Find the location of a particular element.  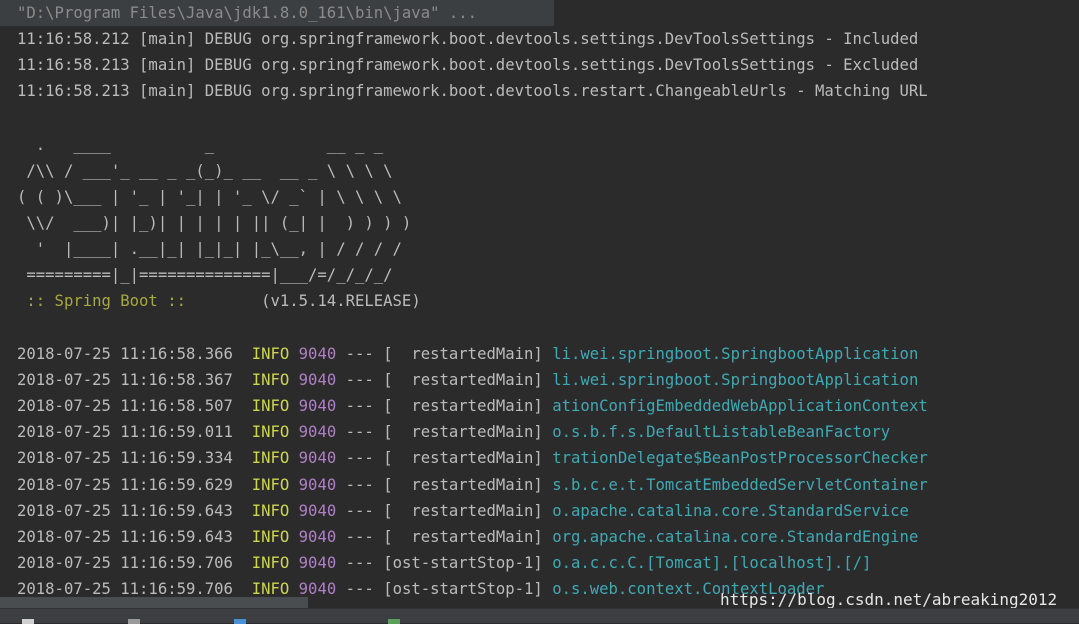

log-logger: o.s.b.f.s.DefaultListableBeanFactory is located at coordinates (721, 432).